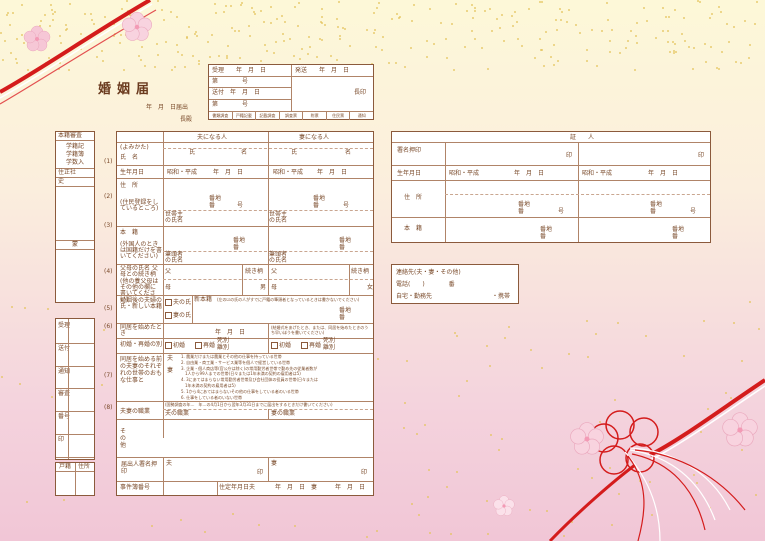  Describe the element at coordinates (75, 389) in the screenshot. I see `left-lower-strip: 受理 送付 通知 審査 番号印` at that location.